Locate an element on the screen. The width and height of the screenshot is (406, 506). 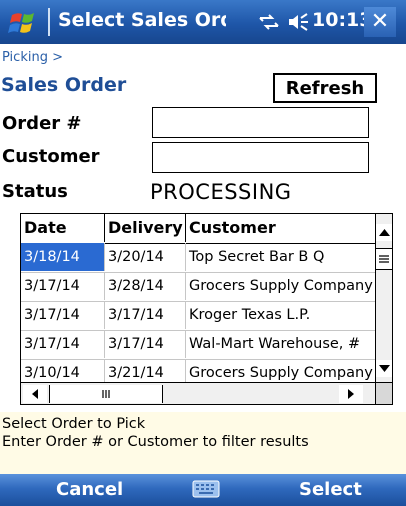
table-row: 3/18/14 3/20/14 Top Secret Bar B Q is located at coordinates (198, 258).